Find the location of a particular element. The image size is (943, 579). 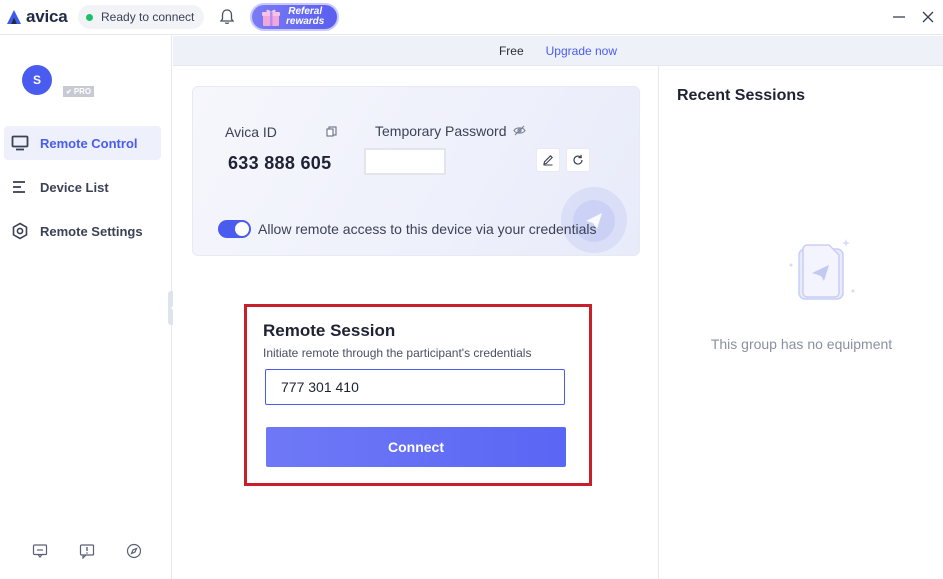

avica-id-label: Avica ID is located at coordinates (251, 132).